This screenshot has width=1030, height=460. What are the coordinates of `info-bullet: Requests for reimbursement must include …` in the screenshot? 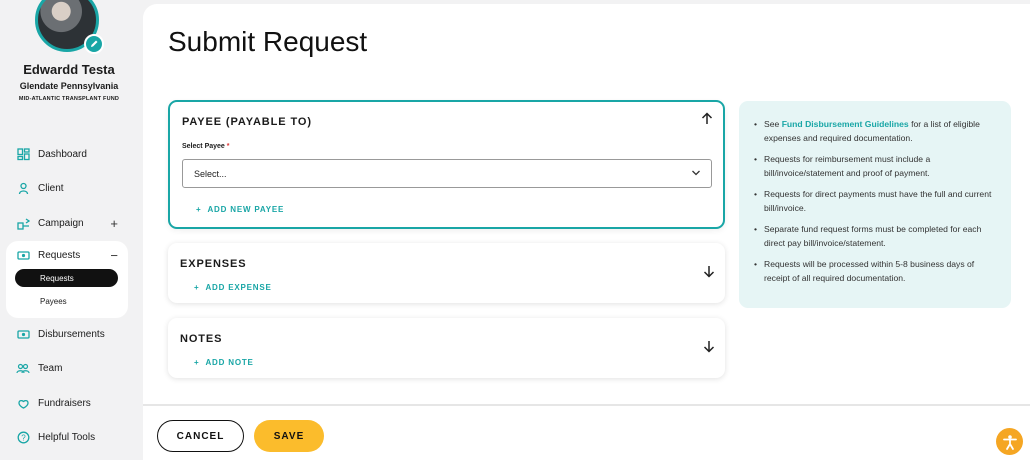 It's located at (874, 166).